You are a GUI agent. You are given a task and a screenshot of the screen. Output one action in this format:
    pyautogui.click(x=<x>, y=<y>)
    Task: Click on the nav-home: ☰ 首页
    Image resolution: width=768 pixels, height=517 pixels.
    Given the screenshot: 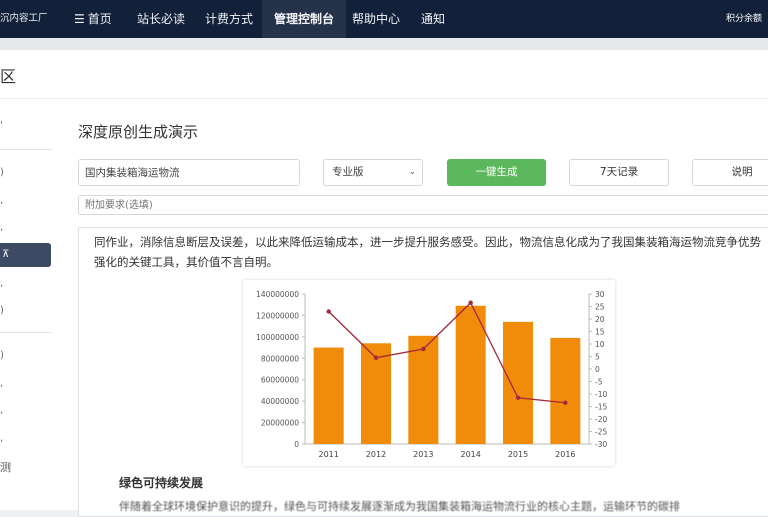 What is the action you would take?
    pyautogui.click(x=93, y=19)
    